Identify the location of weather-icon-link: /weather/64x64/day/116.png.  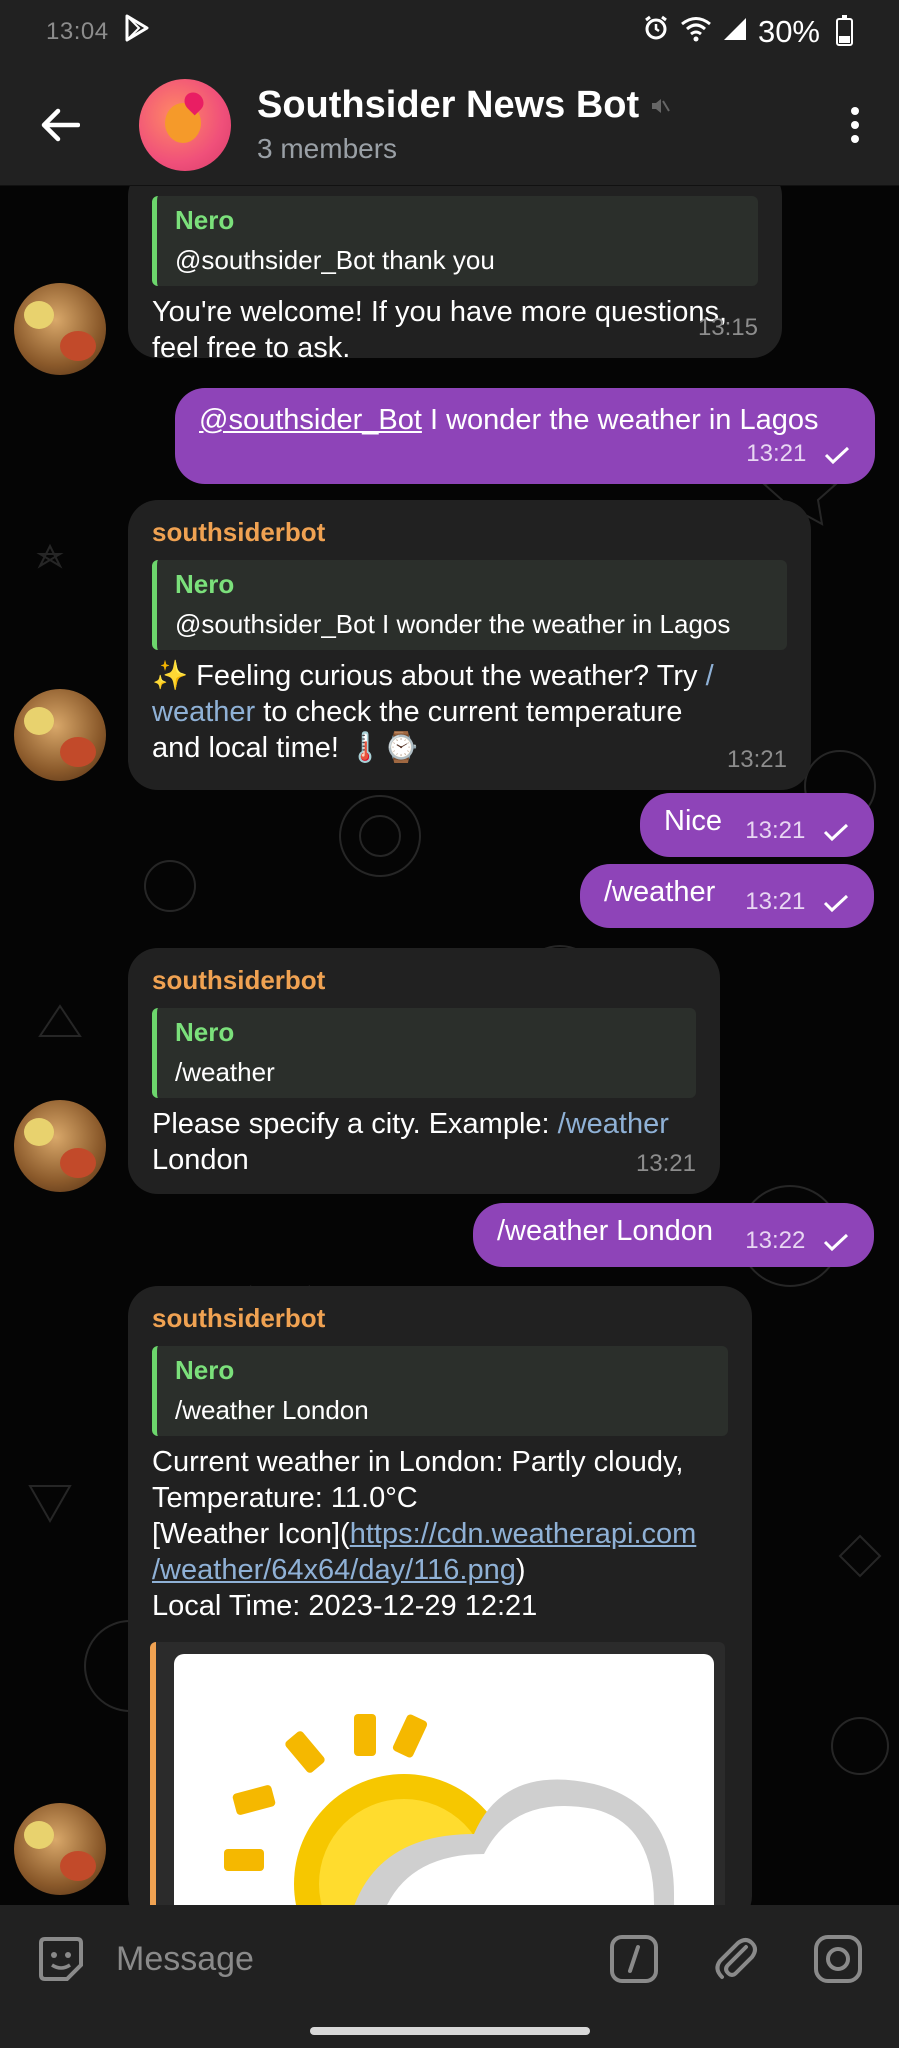
(334, 1570).